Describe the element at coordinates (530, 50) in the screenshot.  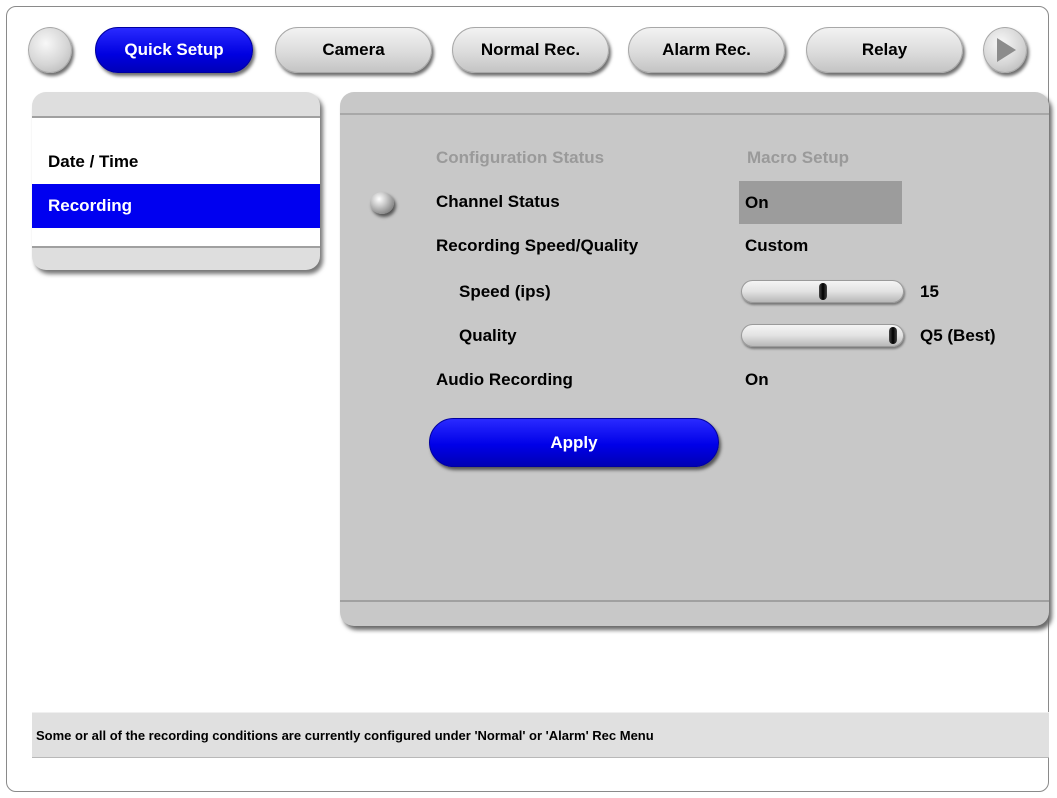
I see `tab-normal-rec: Normal Rec.` at that location.